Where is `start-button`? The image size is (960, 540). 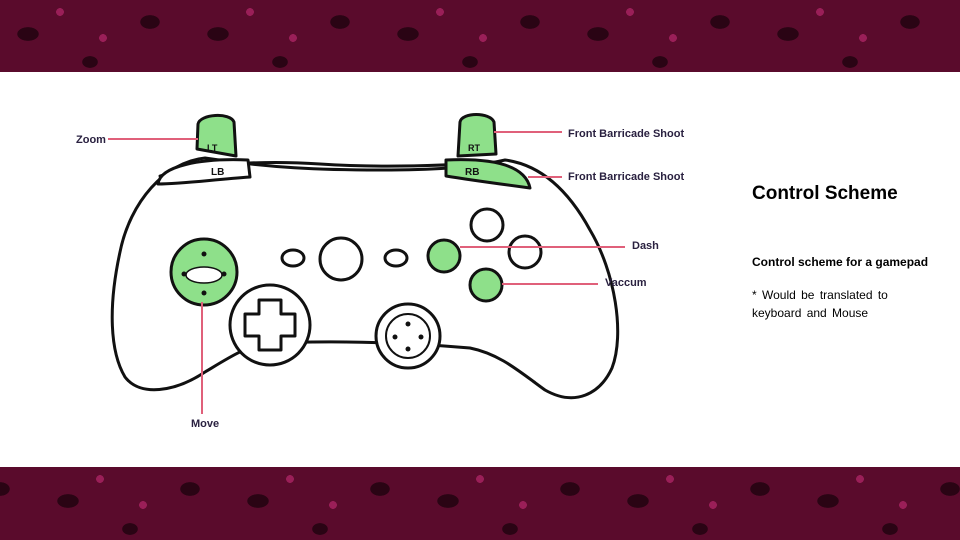
start-button is located at coordinates (396, 258).